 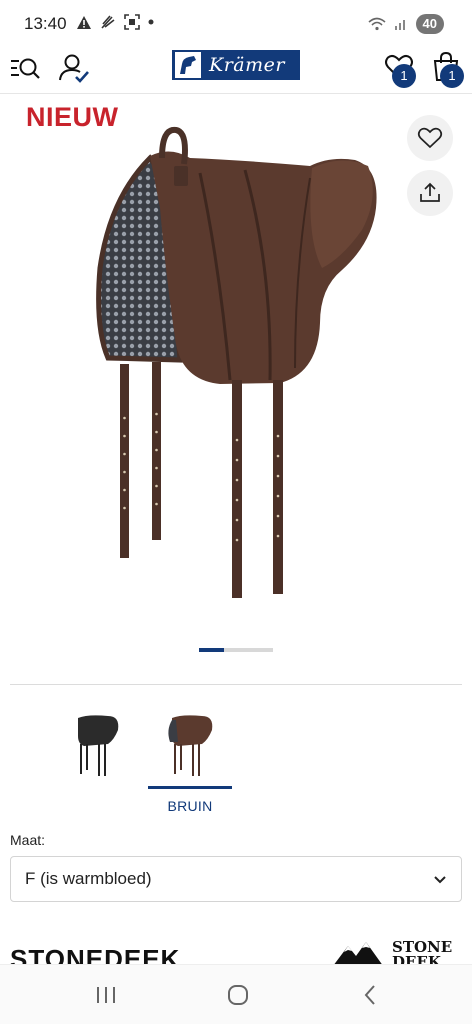 I want to click on system-nav-bar, so click(x=236, y=994).